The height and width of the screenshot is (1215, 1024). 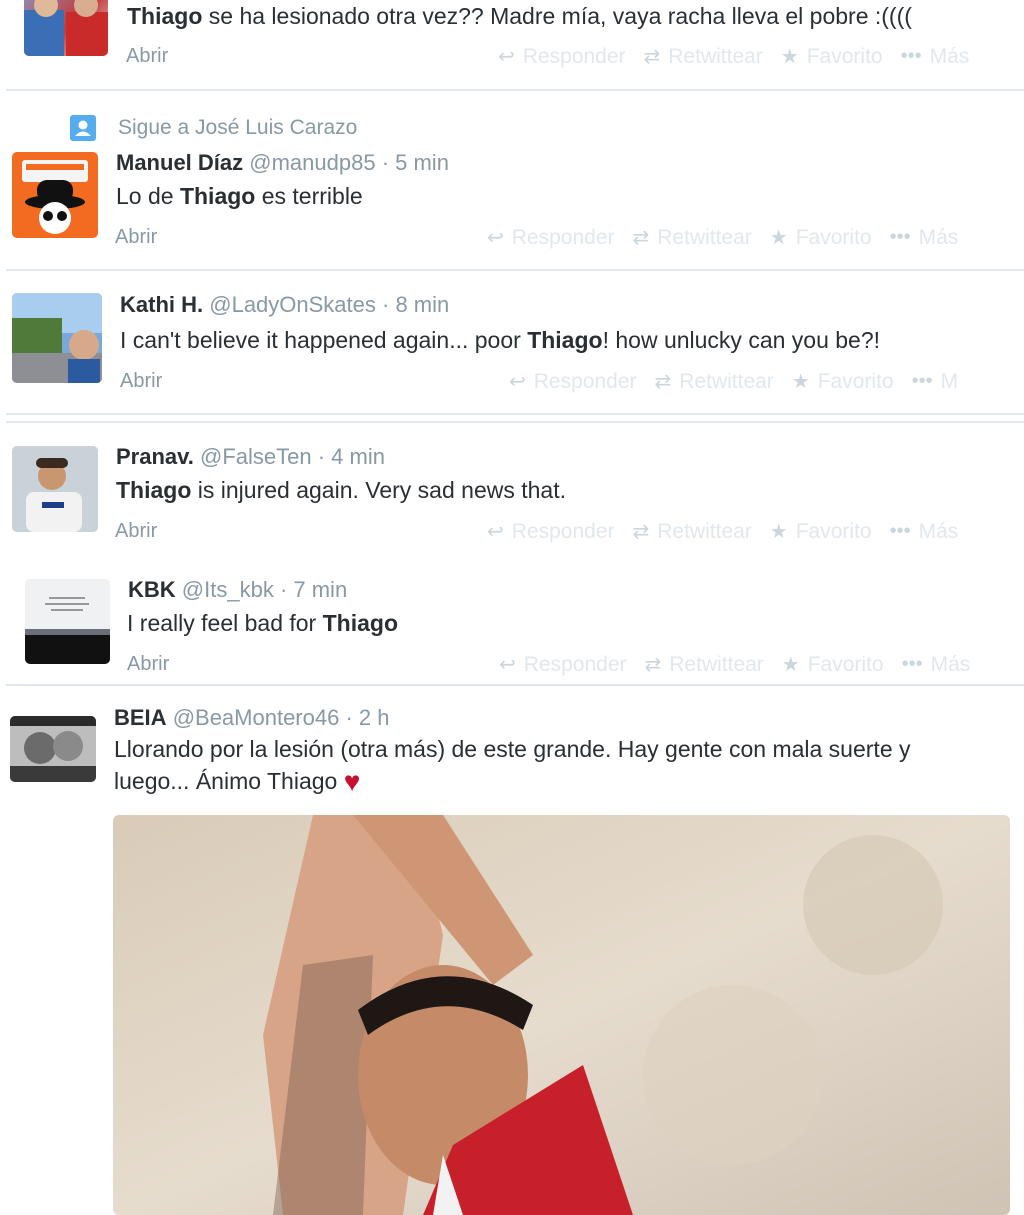 What do you see at coordinates (228, 589) in the screenshot?
I see `user-handle: @Its_kbk` at bounding box center [228, 589].